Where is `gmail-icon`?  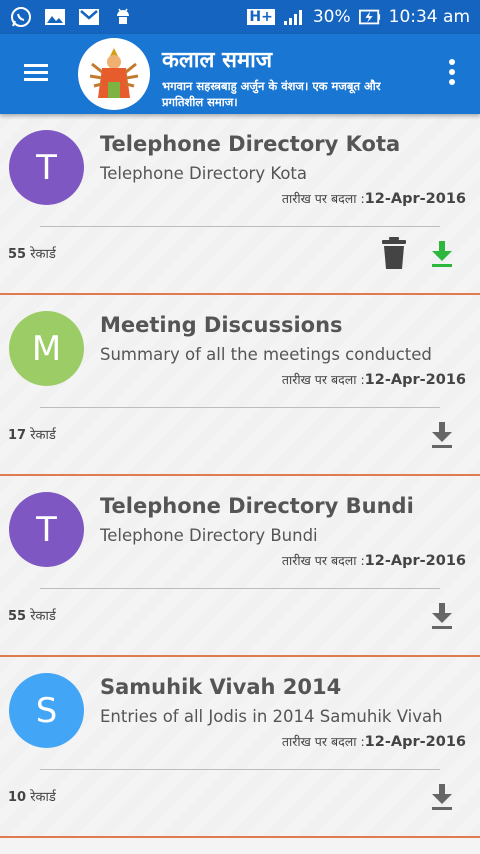 gmail-icon is located at coordinates (89, 17).